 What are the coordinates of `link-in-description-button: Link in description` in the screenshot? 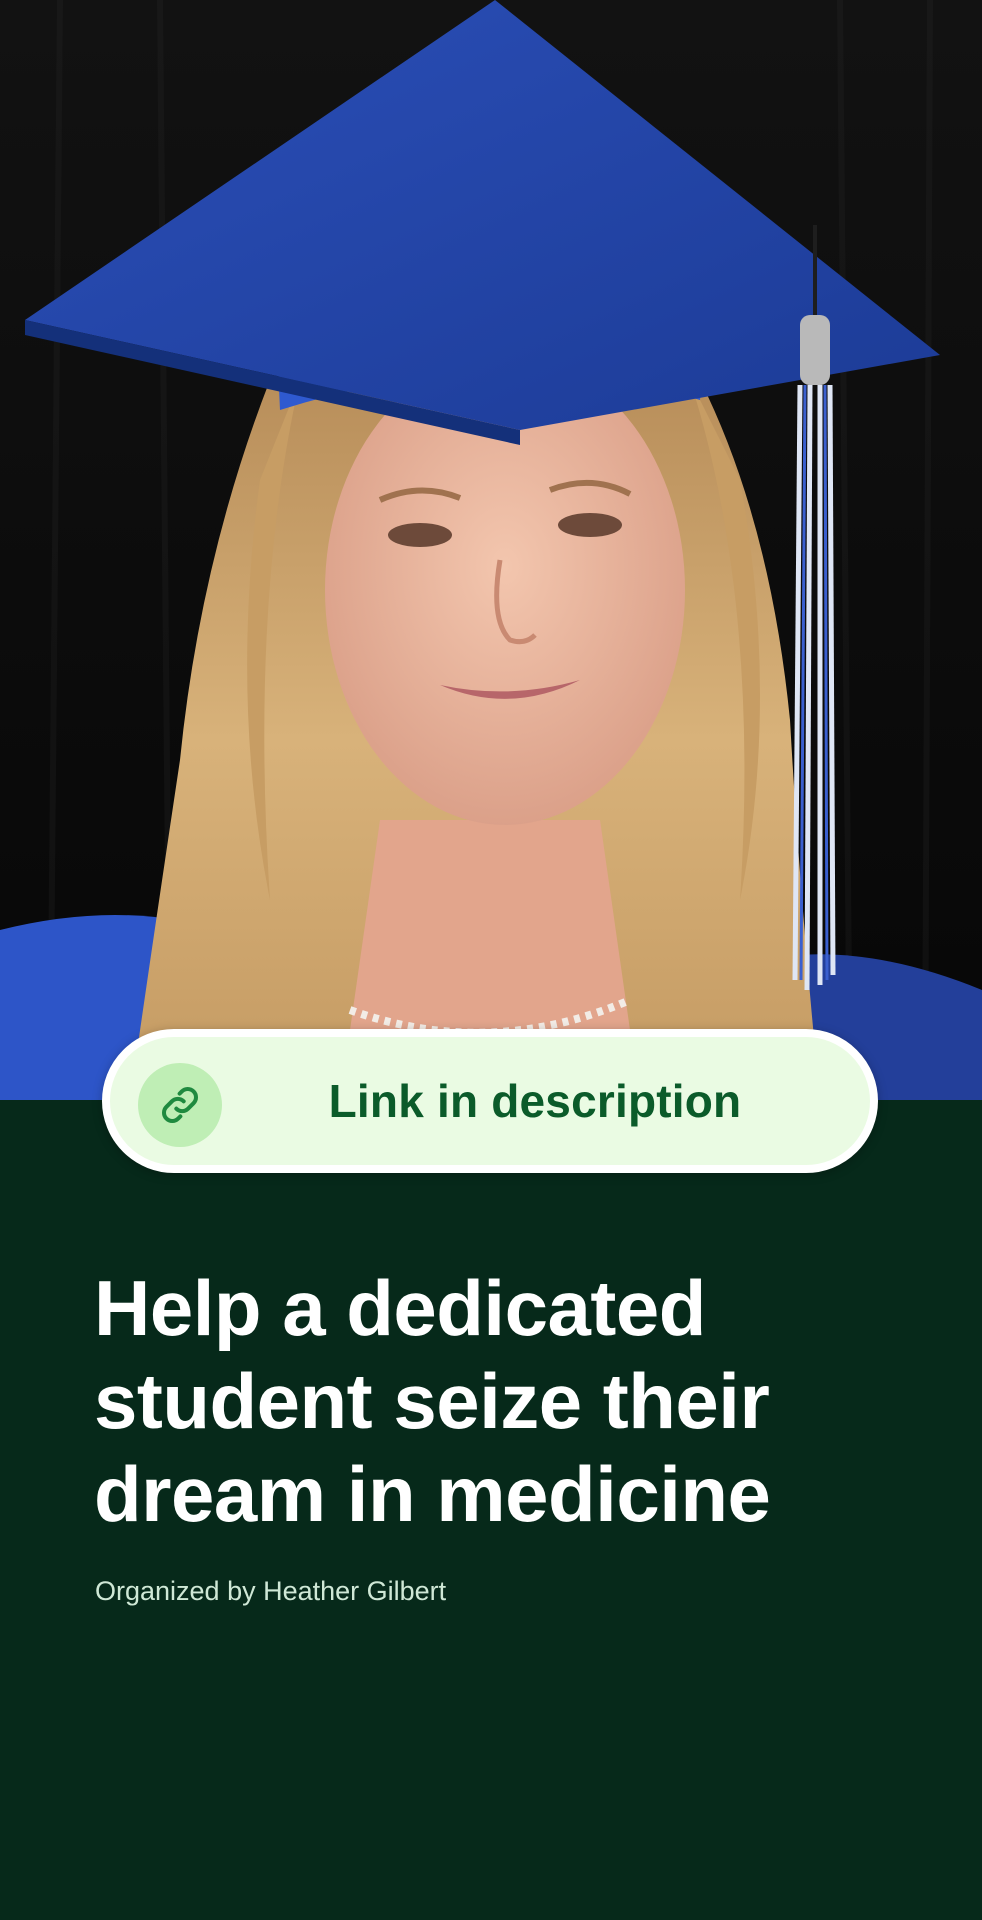 It's located at (490, 1101).